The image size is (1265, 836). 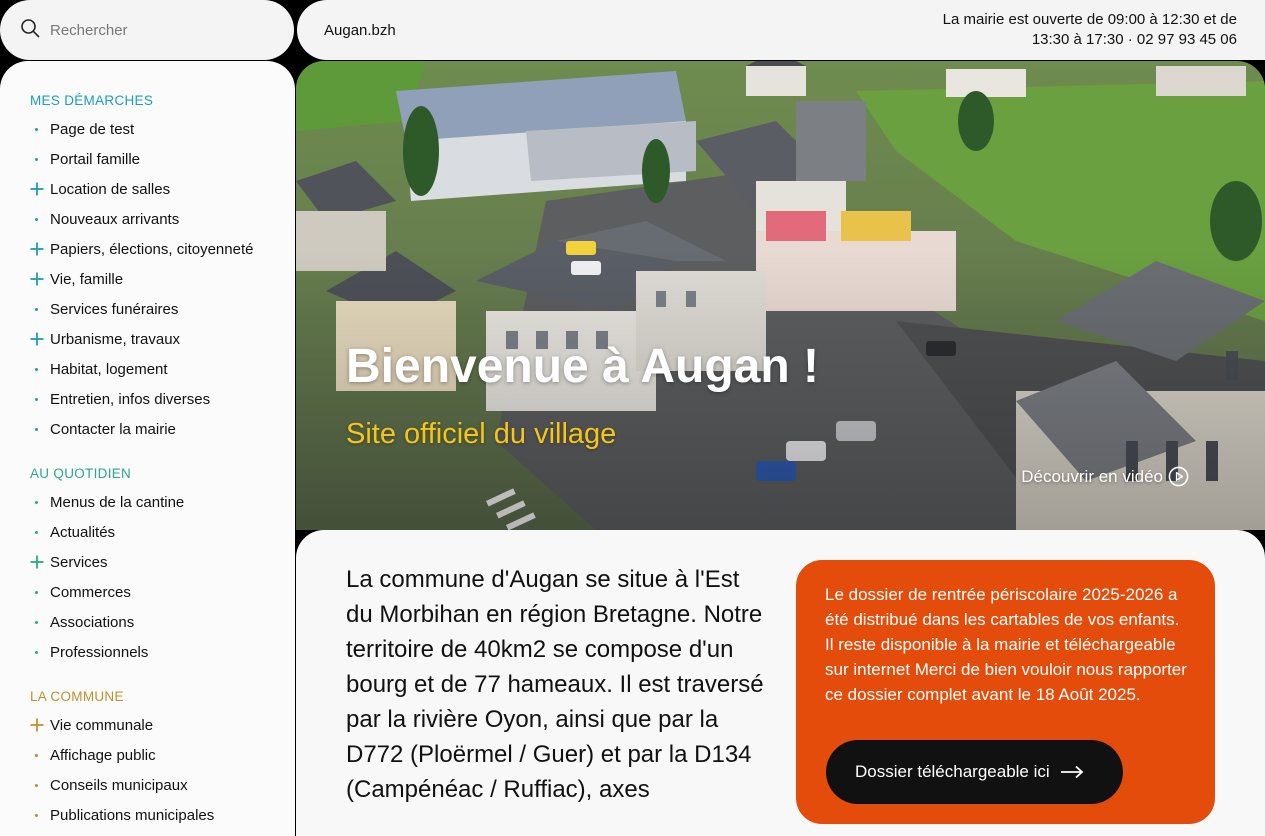 I want to click on sidebar-item: Menus de la cantine, so click(x=162, y=502).